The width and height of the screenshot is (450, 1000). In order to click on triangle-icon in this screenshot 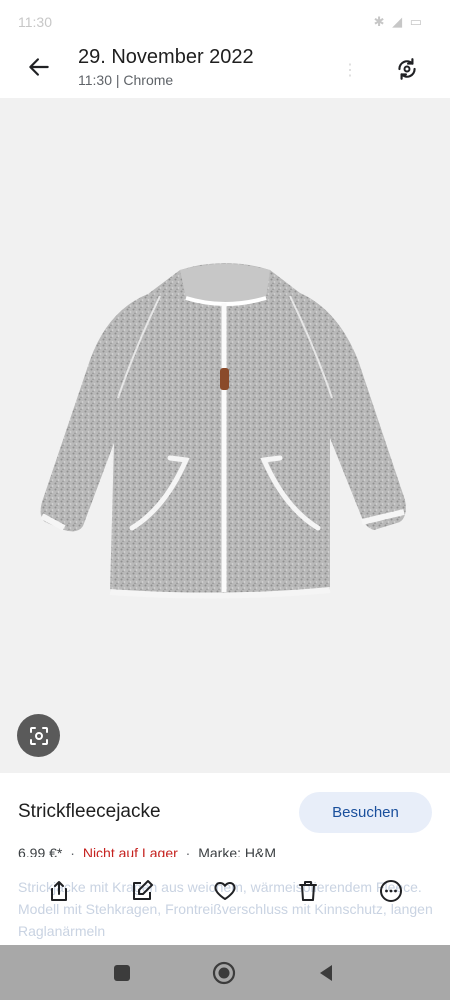, I will do `click(326, 973)`.